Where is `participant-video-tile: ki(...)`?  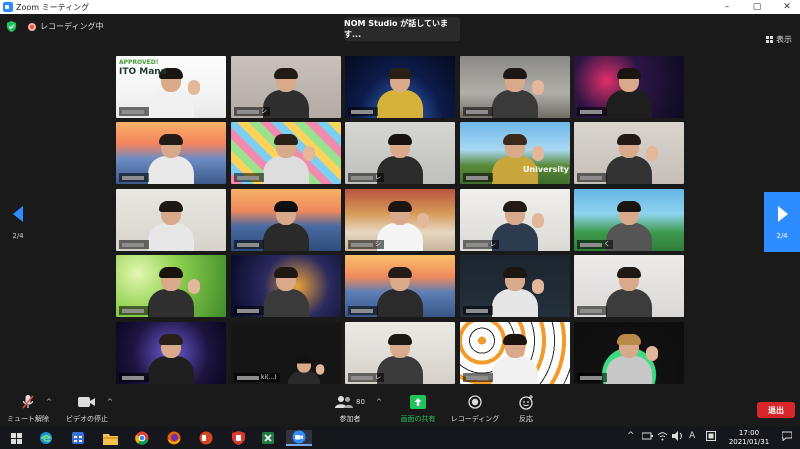
participant-video-tile: ki(...) is located at coordinates (286, 353).